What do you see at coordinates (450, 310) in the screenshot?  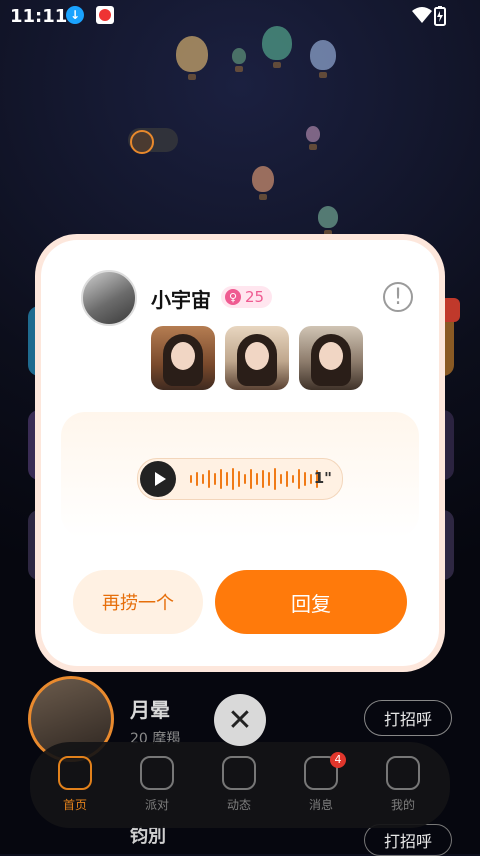 I see `side-badge` at bounding box center [450, 310].